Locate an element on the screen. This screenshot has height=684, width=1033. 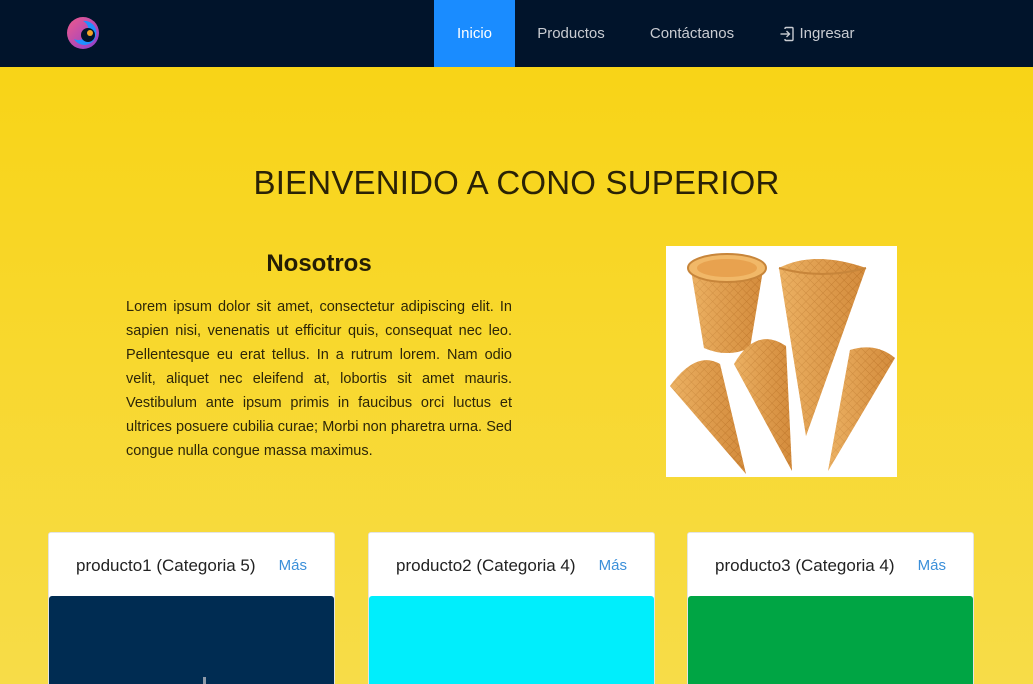
product-card-header: producto3 (Categoria 4) Más is located at coordinates (830, 564).